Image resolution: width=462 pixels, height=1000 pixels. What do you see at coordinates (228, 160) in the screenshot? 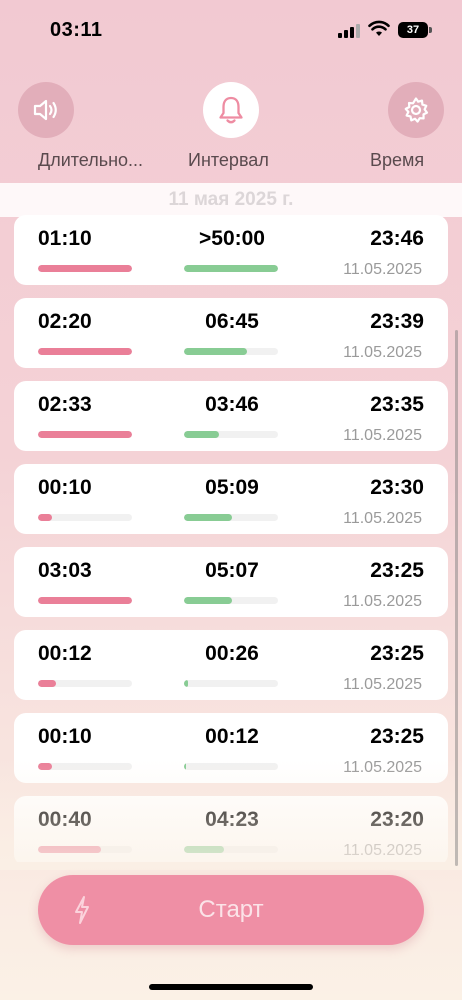
I see `interval-tab-label: Интервал` at bounding box center [228, 160].